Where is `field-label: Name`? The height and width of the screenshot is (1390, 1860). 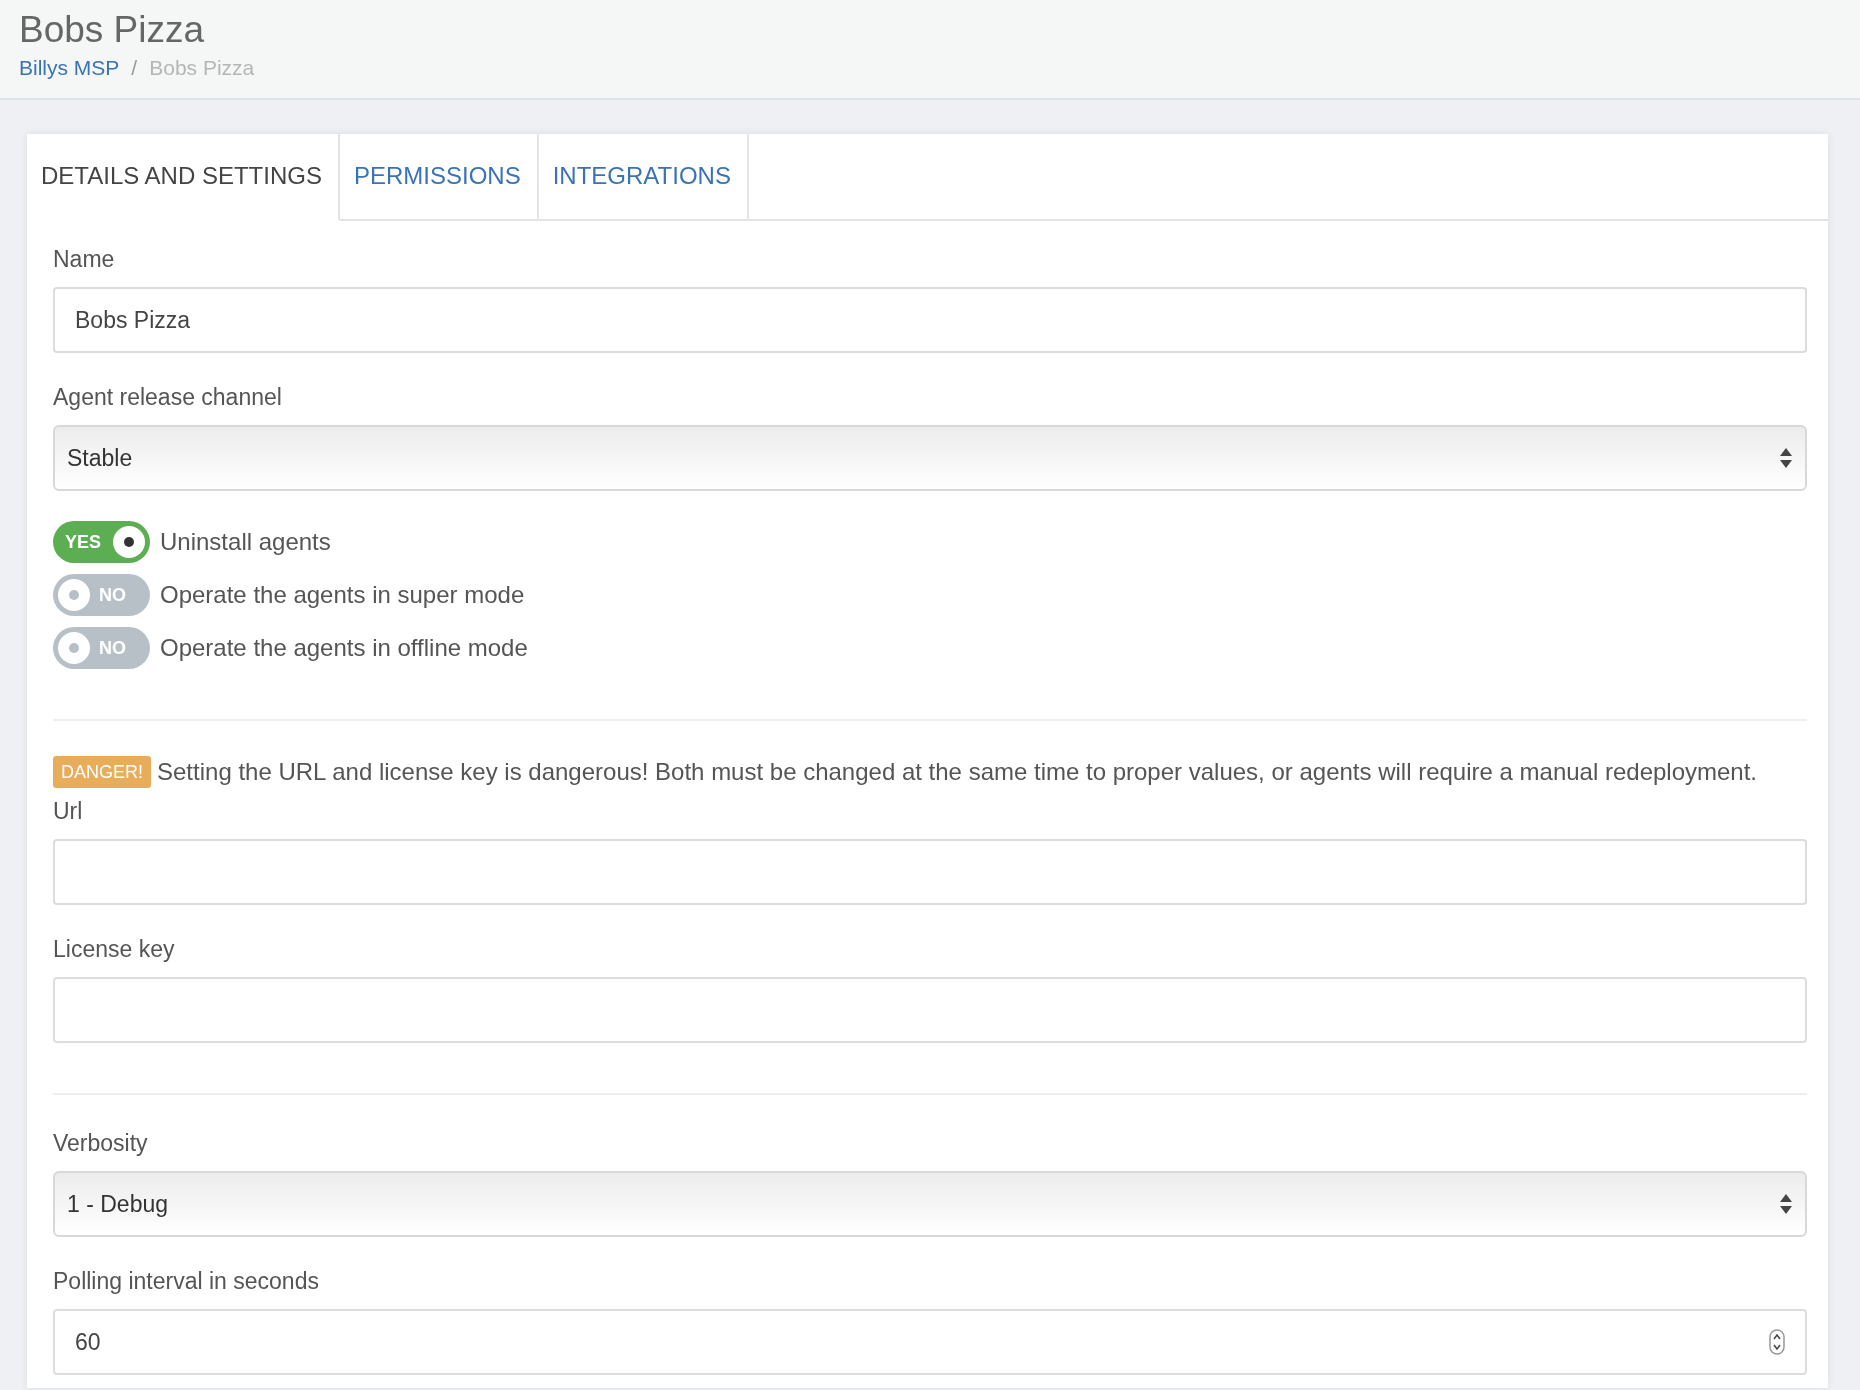 field-label: Name is located at coordinates (84, 259).